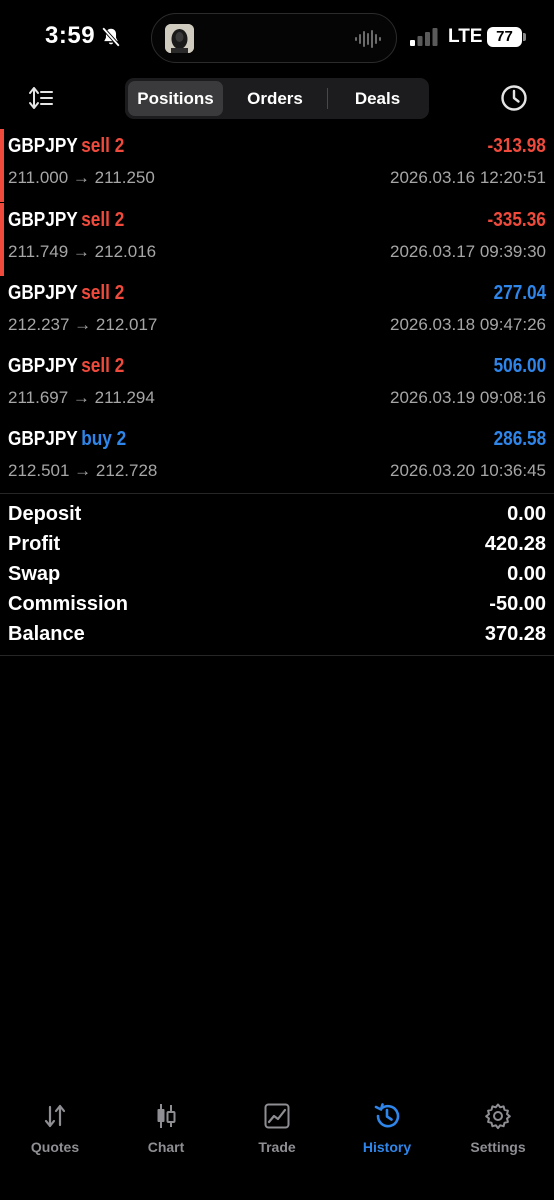 This screenshot has height=1200, width=554. Describe the element at coordinates (38, 251) in the screenshot. I see `open-price: 211.749` at that location.